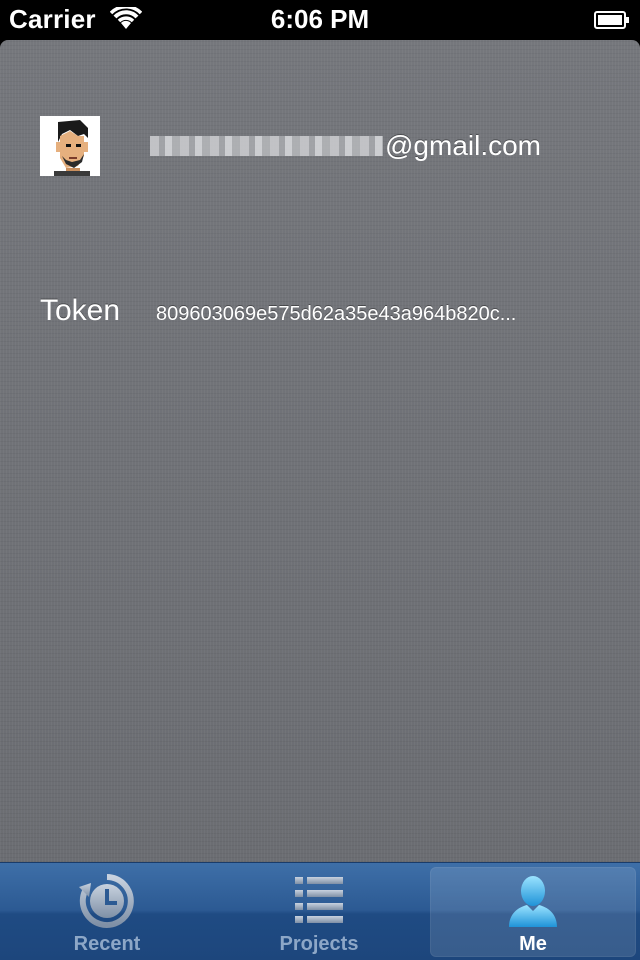 The image size is (640, 960). I want to click on email-domain: @gmail.com, so click(463, 145).